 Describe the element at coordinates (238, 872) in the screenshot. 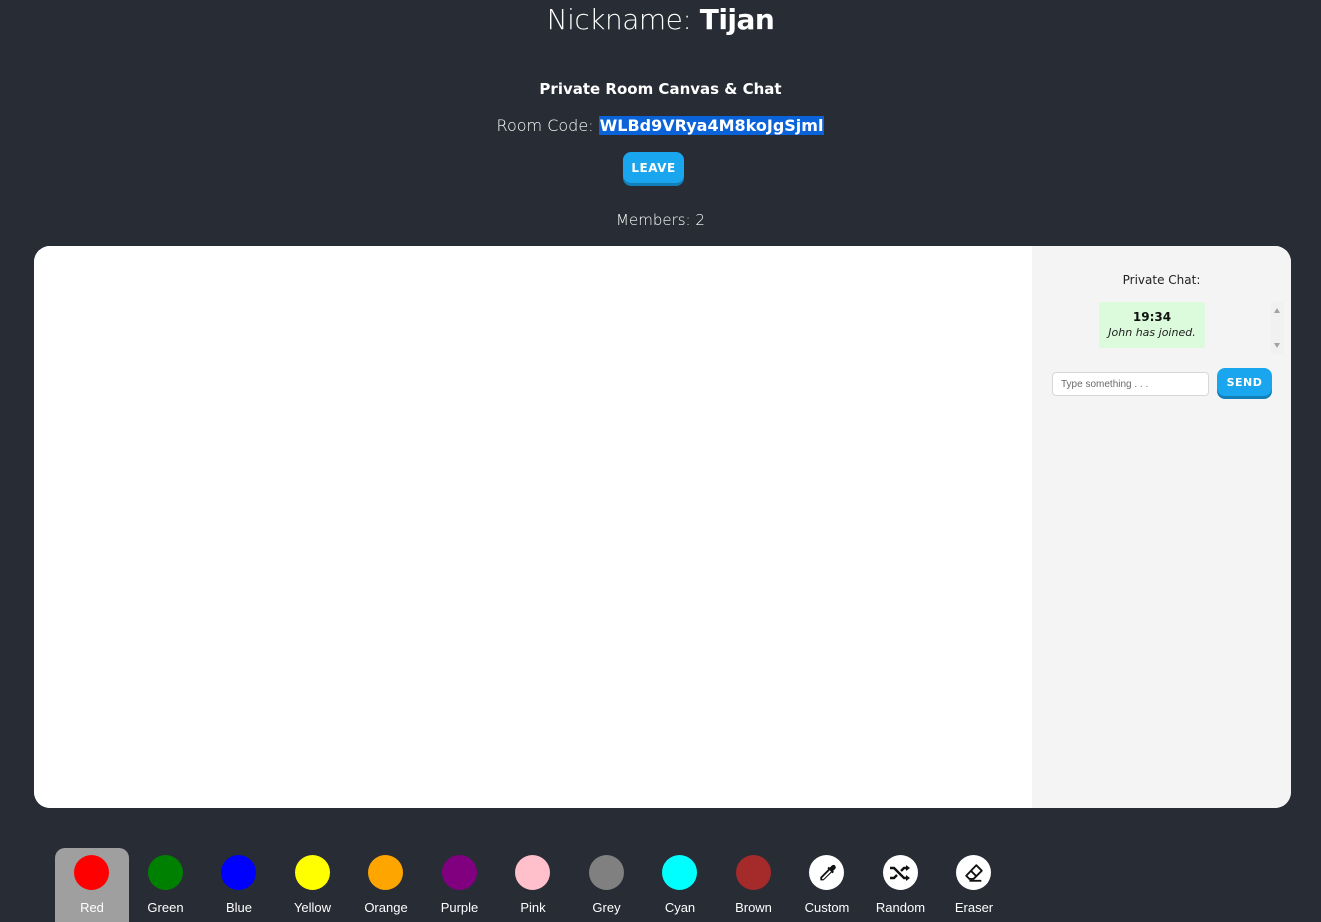

I see `color-dot-blue` at that location.